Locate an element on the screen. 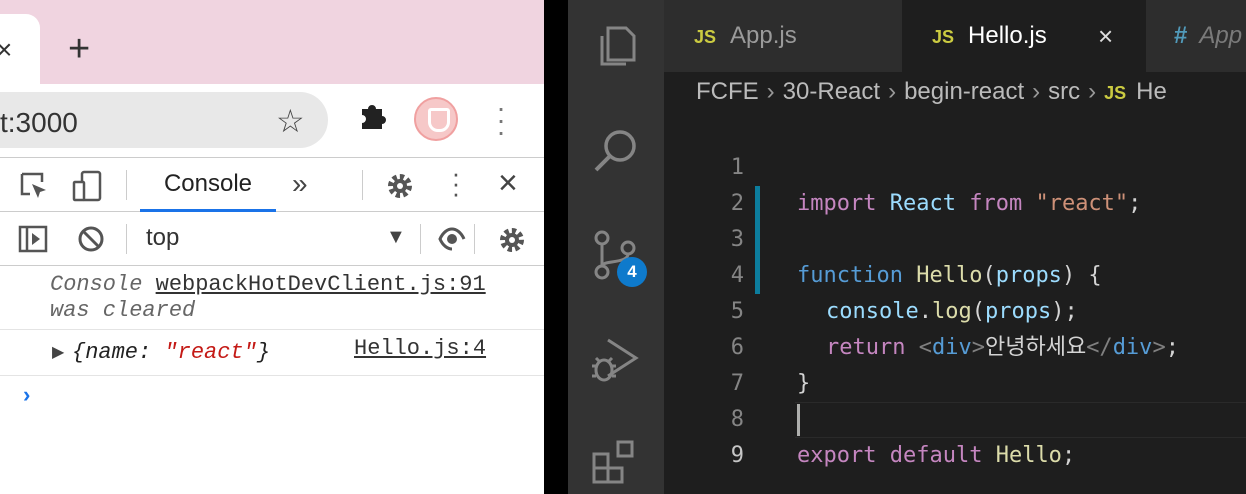  object-open: {name: is located at coordinates (118, 352).